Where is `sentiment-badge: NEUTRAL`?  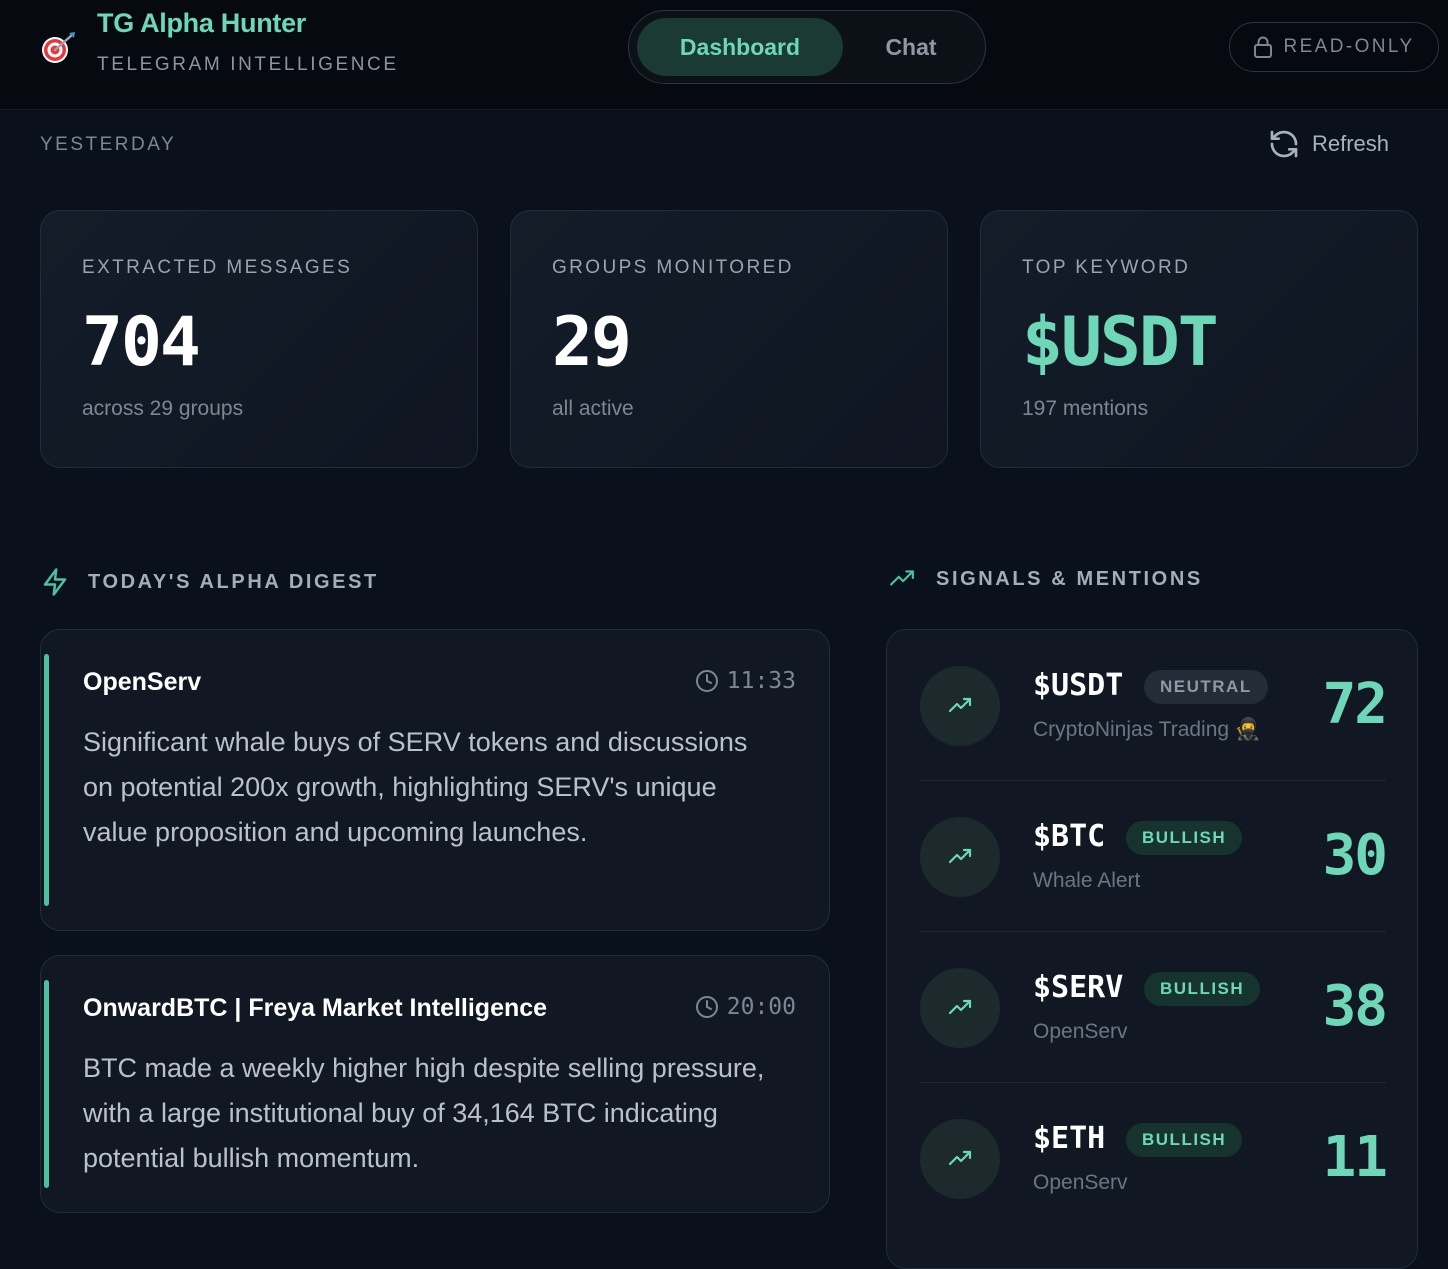 sentiment-badge: NEUTRAL is located at coordinates (1206, 687).